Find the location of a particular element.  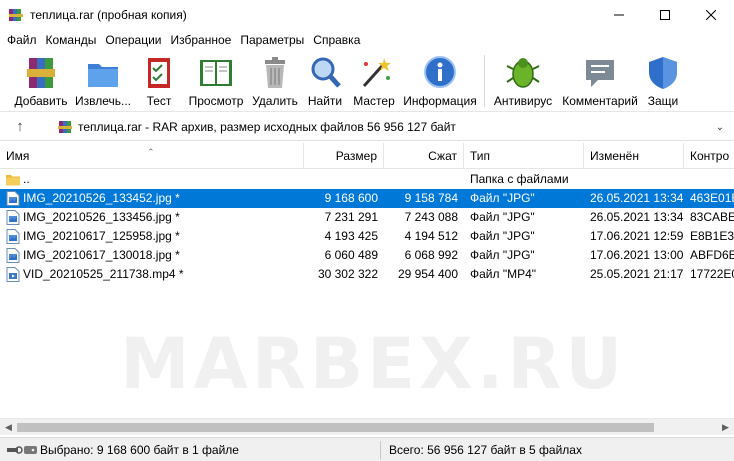

sort-ascending-icon: ⌃ is located at coordinates (151, 152).